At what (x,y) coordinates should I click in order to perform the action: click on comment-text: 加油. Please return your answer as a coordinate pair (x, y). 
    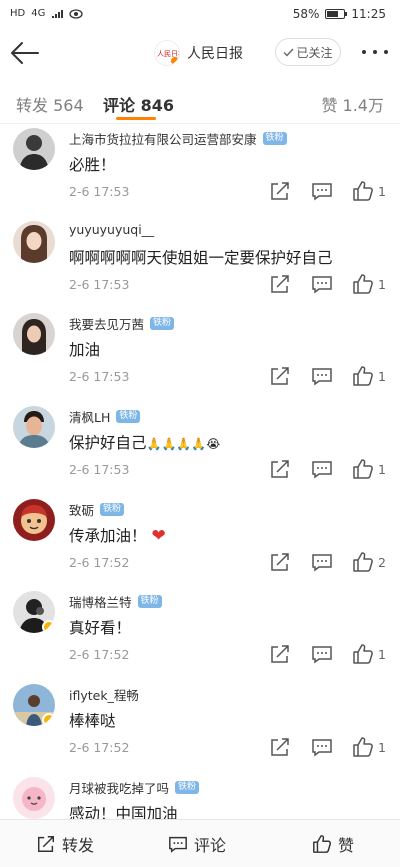
    Looking at the image, I should click on (85, 350).